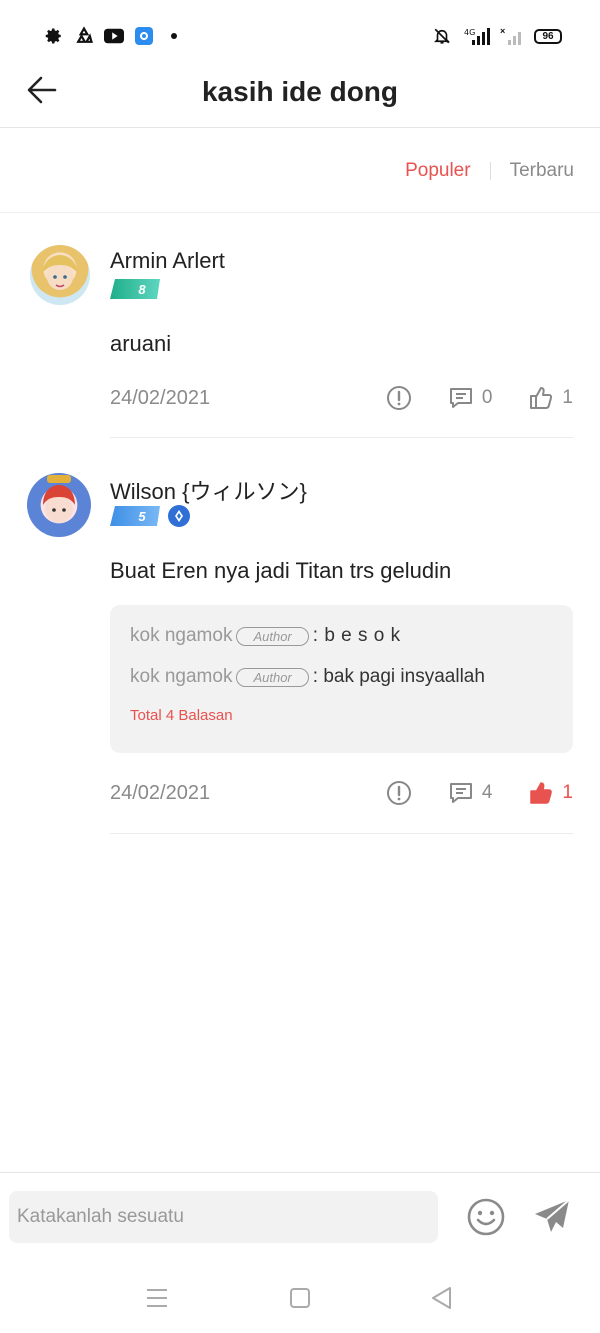 This screenshot has width=600, height=1333. Describe the element at coordinates (135, 516) in the screenshot. I see `level-badge: 5` at that location.